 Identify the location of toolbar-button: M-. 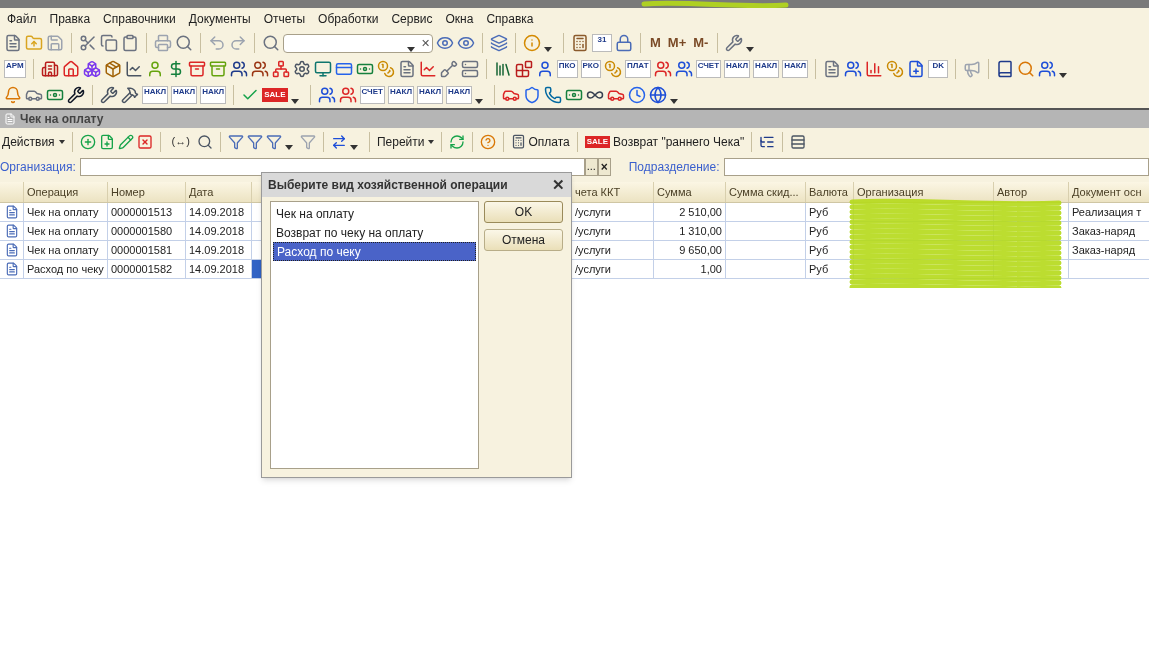
(701, 43).